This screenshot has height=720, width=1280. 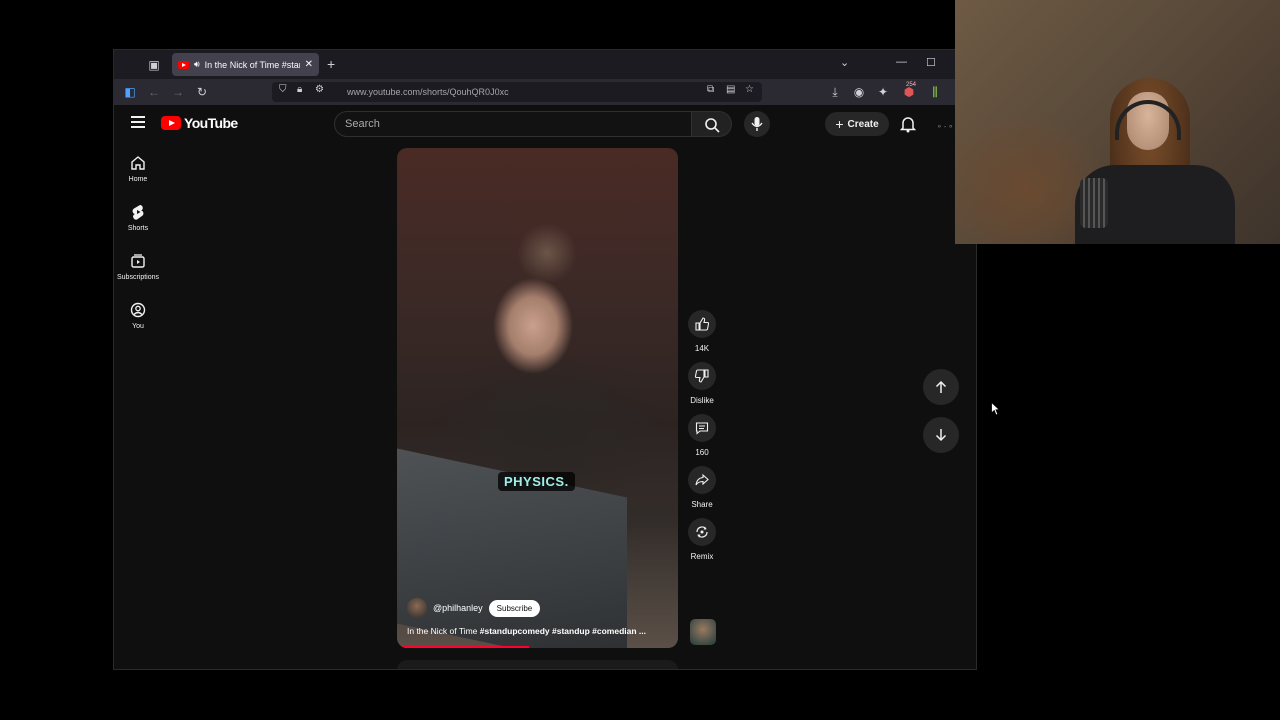 What do you see at coordinates (1117, 122) in the screenshot?
I see `webcam-overlay` at bounding box center [1117, 122].